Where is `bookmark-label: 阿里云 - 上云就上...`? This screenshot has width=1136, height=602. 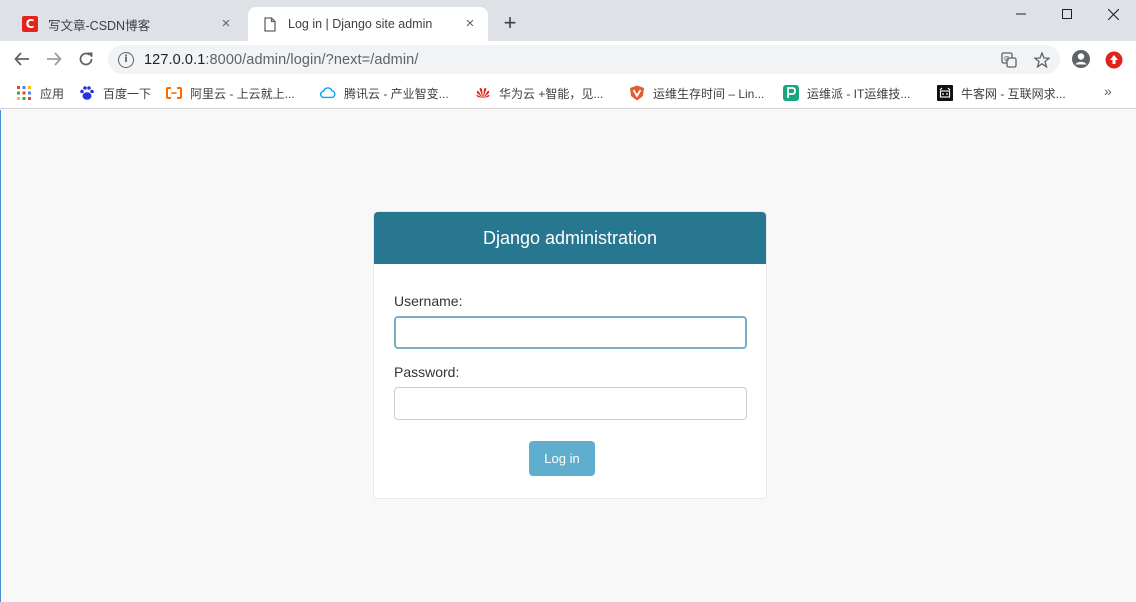 bookmark-label: 阿里云 - 上云就上... is located at coordinates (242, 93).